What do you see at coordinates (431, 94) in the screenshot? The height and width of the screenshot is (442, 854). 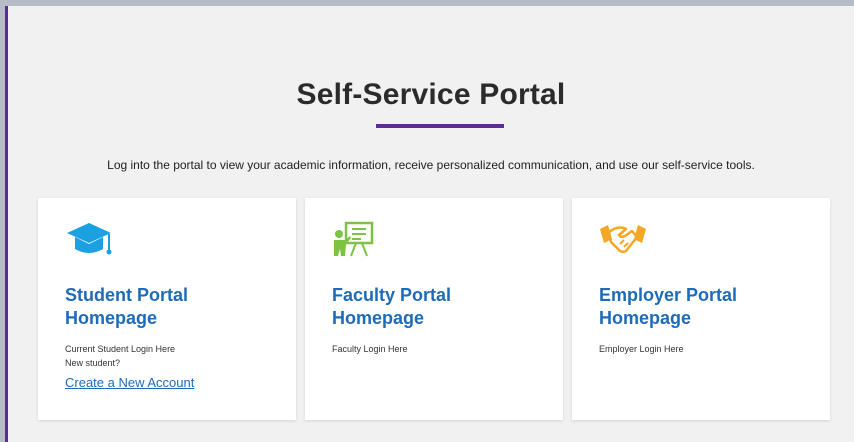 I see `page-title: Self-Service Portal` at bounding box center [431, 94].